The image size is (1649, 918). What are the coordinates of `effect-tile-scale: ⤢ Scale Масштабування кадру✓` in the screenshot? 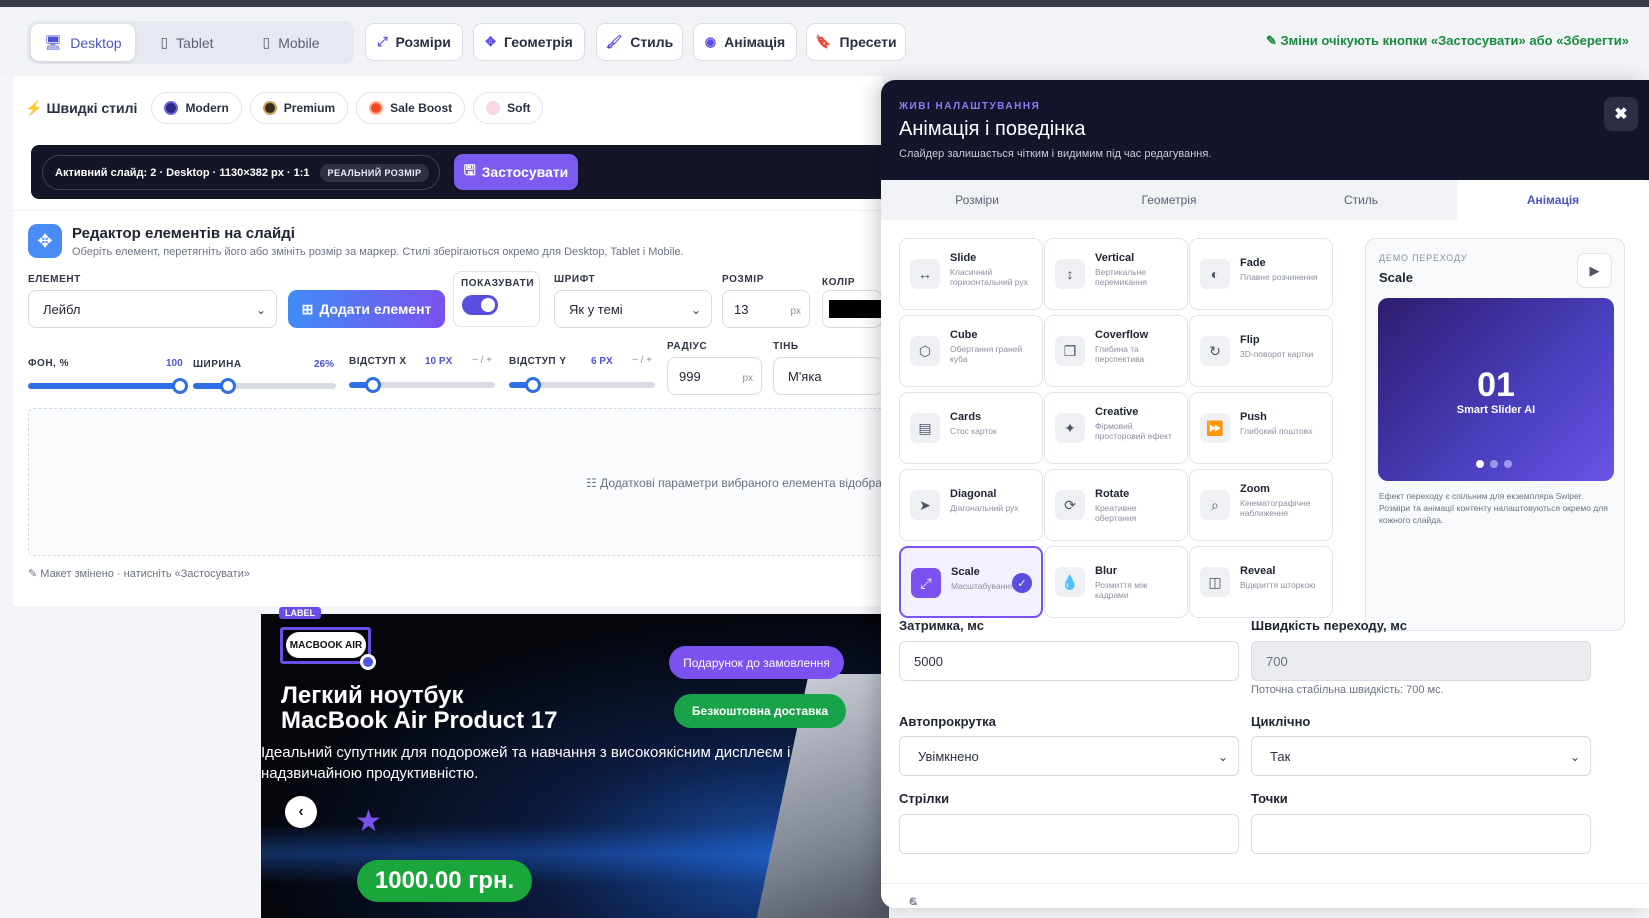 It's located at (971, 582).